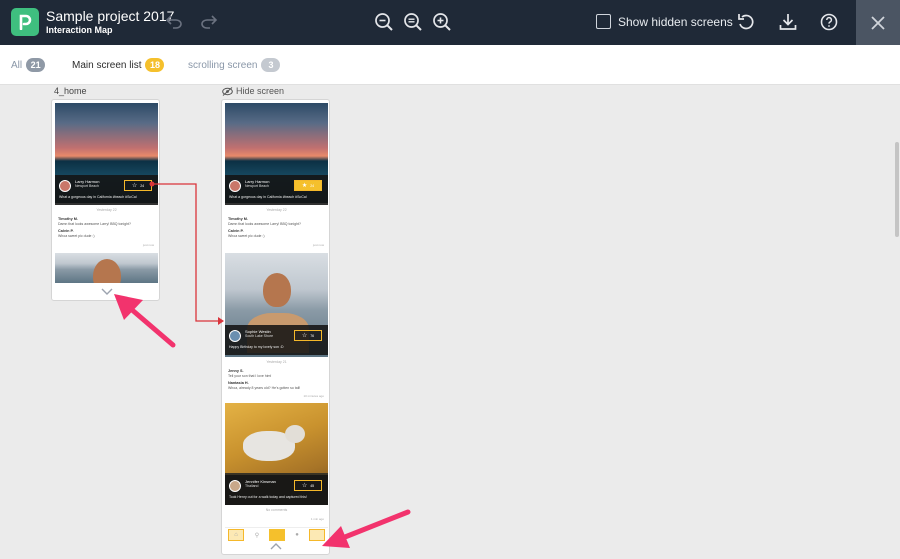  What do you see at coordinates (187, 253) in the screenshot?
I see `interaction-link-connector` at bounding box center [187, 253].